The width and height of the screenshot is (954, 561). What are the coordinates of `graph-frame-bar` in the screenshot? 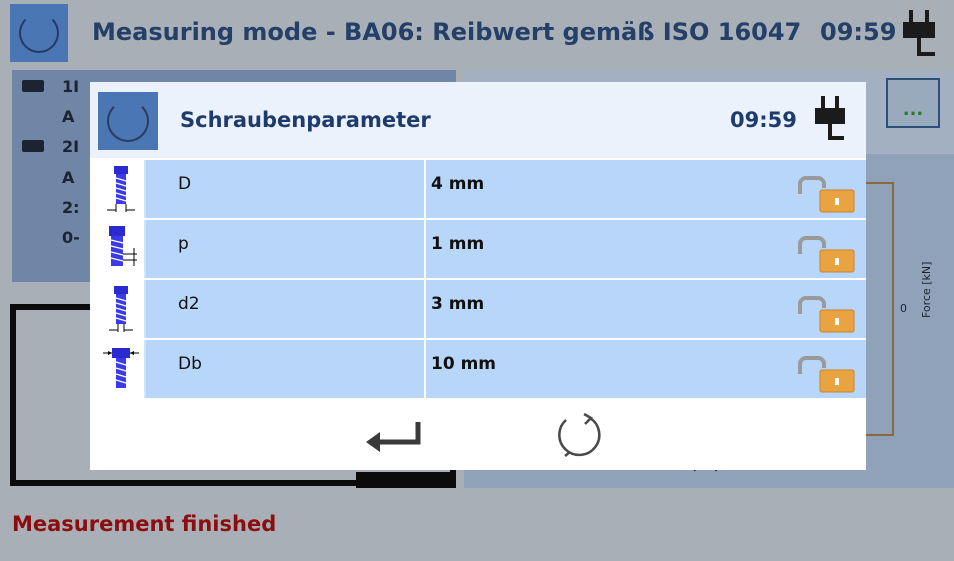 It's located at (406, 480).